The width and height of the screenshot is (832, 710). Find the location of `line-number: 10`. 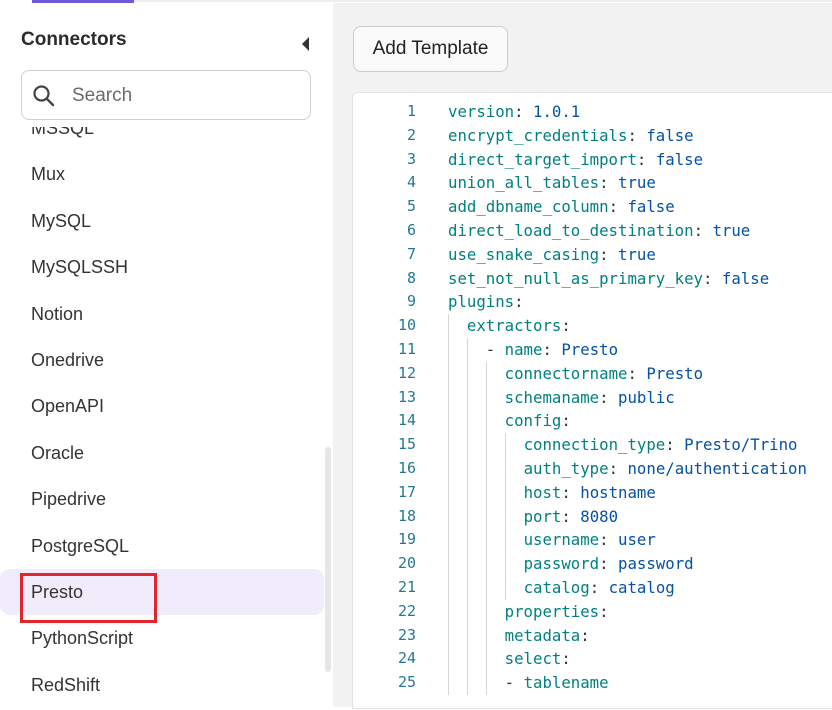

line-number: 10 is located at coordinates (406, 325).